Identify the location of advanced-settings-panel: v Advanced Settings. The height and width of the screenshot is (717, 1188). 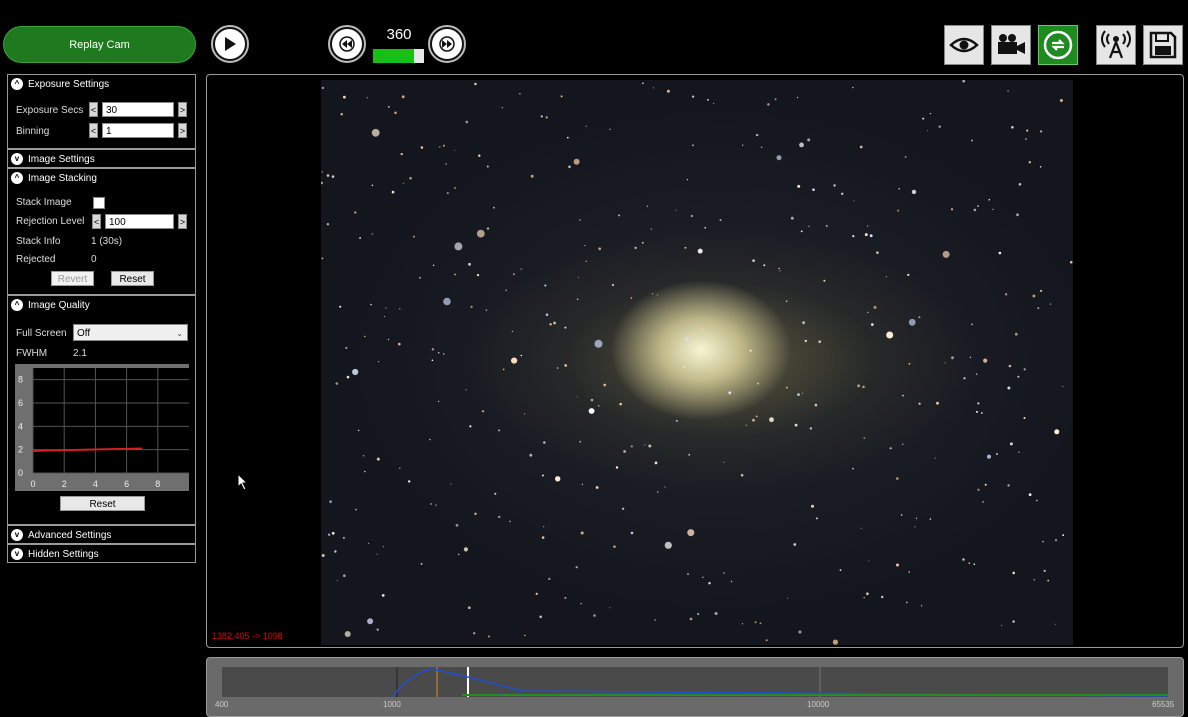
(101, 534).